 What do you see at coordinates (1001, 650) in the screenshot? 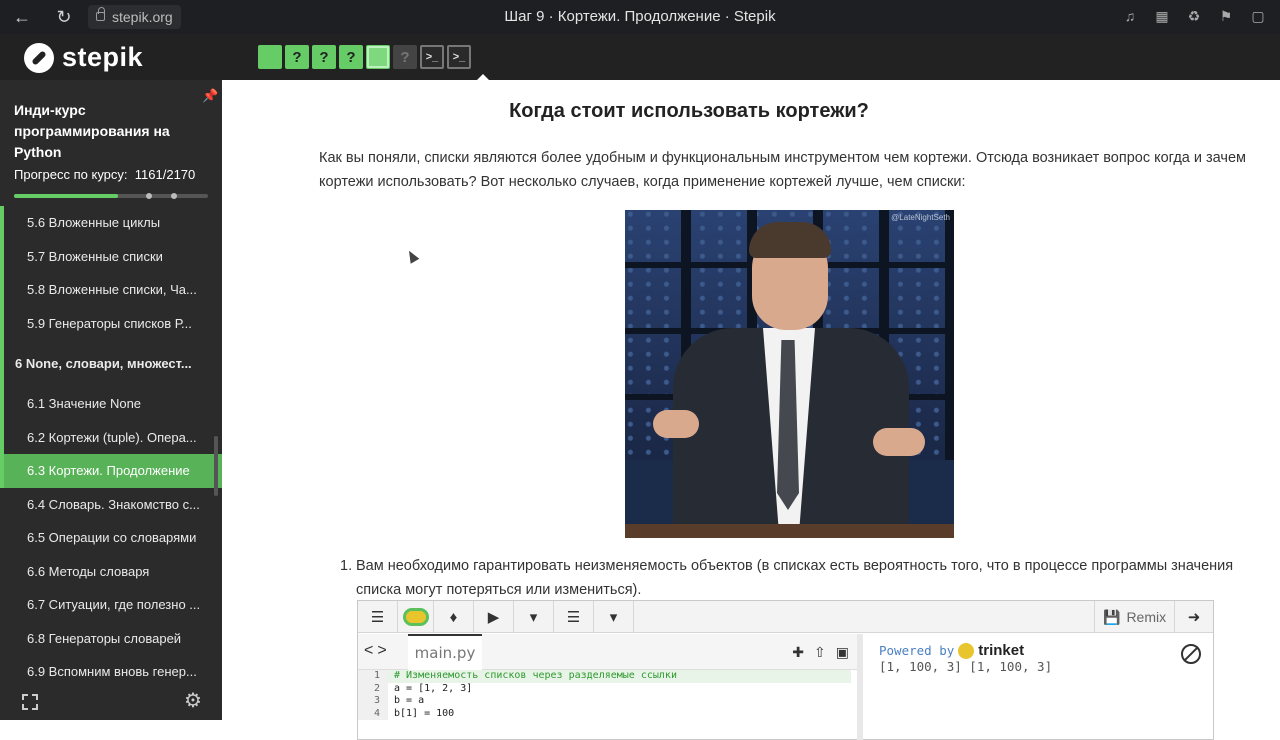
I see `trinket-brand: trinket` at bounding box center [1001, 650].